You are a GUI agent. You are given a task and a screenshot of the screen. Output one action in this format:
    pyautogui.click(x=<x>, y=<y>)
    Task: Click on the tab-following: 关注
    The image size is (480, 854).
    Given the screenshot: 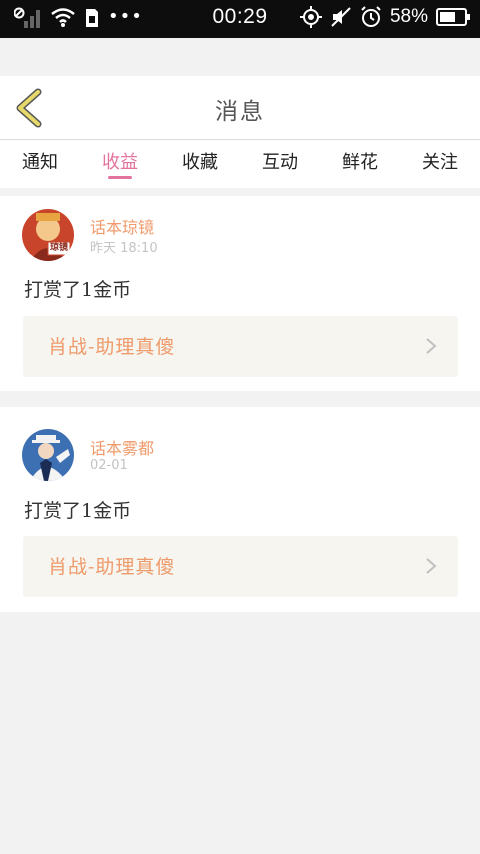 What is the action you would take?
    pyautogui.click(x=440, y=161)
    